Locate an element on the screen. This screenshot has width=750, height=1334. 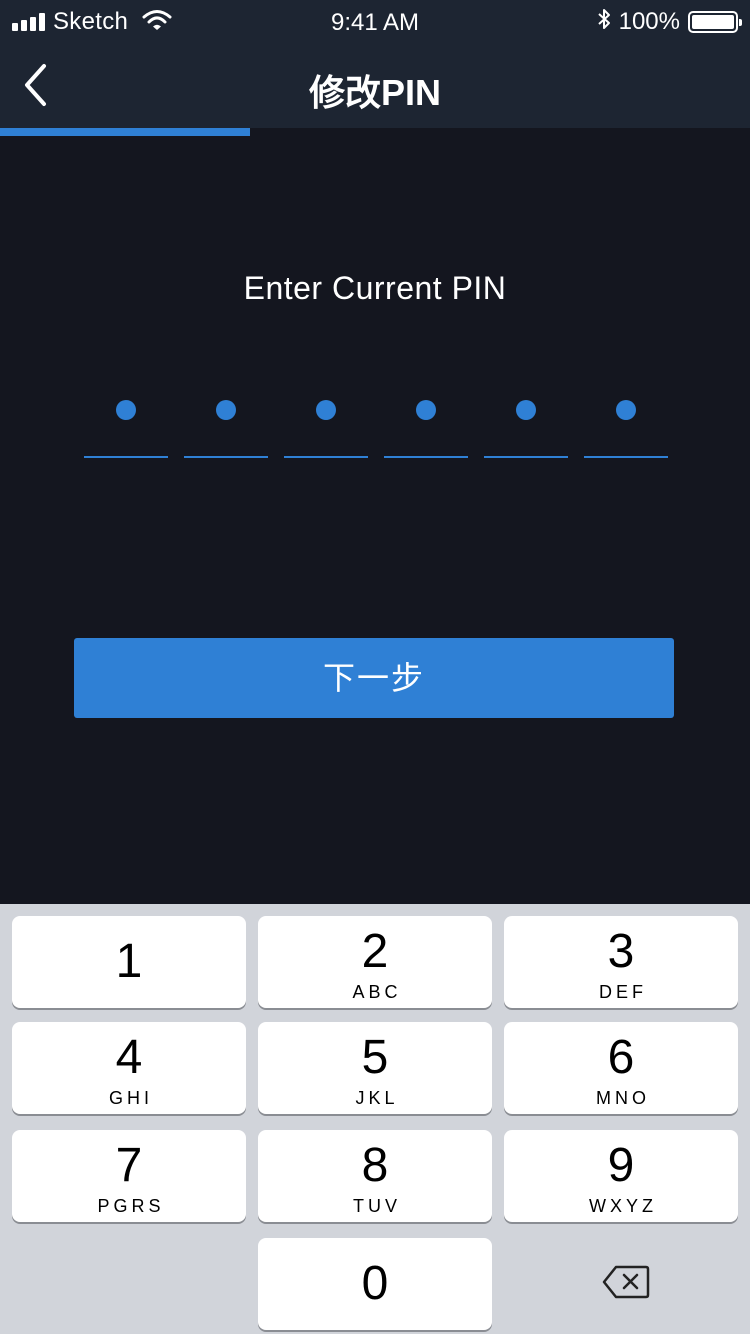
delete-key is located at coordinates (621, 1286).